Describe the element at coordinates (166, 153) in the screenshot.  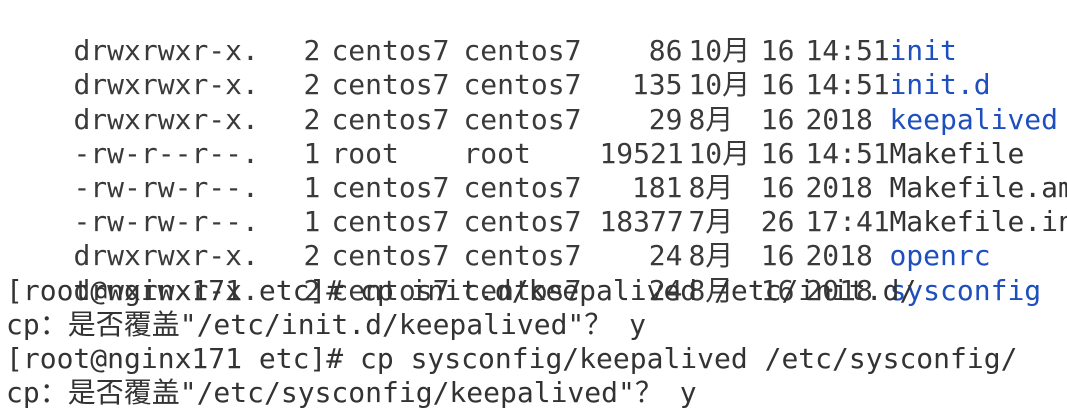
I see `permissions: -rw-r--r--.` at that location.